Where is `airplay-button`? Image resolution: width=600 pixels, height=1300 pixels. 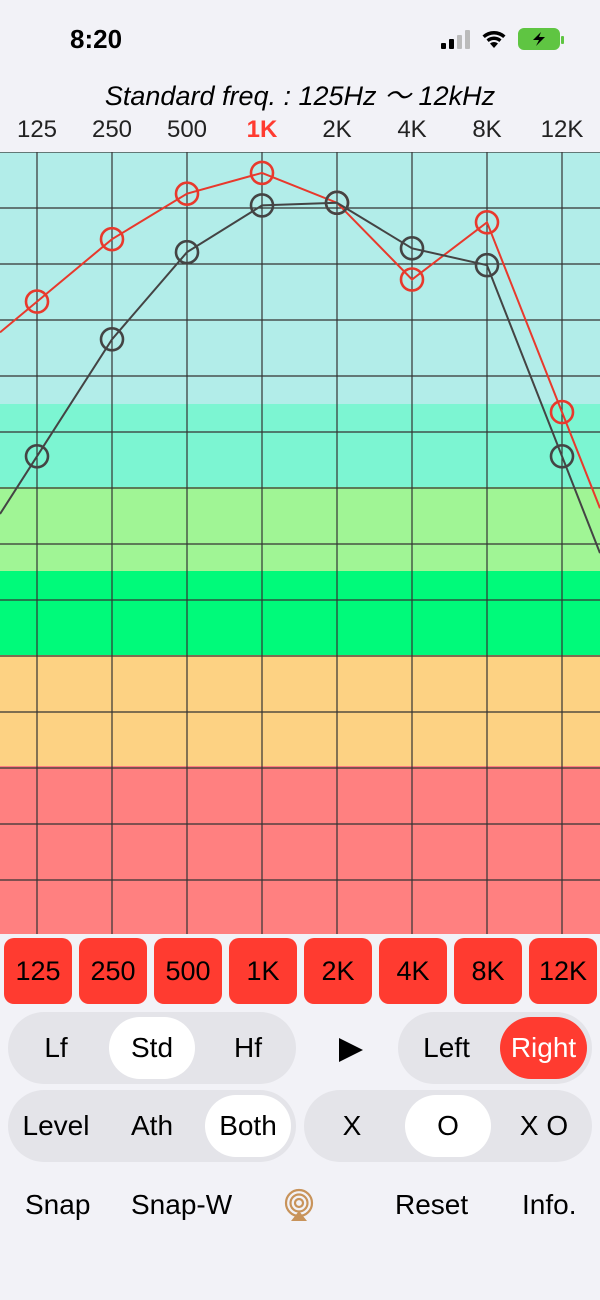
airplay-button is located at coordinates (299, 1205).